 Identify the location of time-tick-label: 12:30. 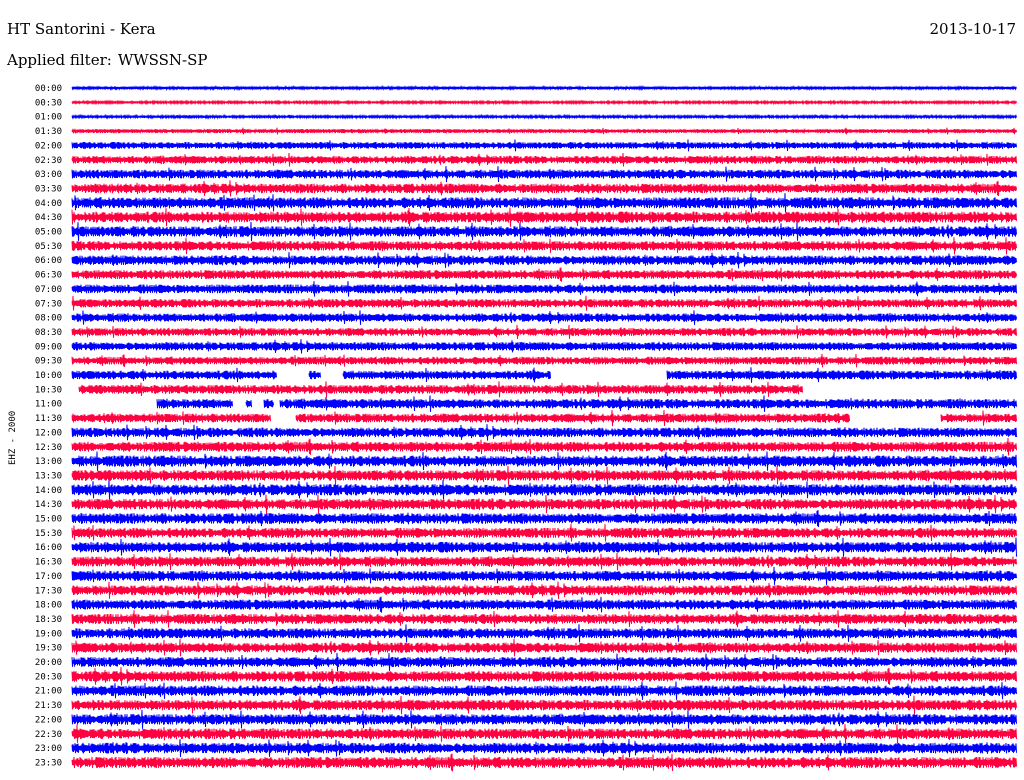
(48, 448).